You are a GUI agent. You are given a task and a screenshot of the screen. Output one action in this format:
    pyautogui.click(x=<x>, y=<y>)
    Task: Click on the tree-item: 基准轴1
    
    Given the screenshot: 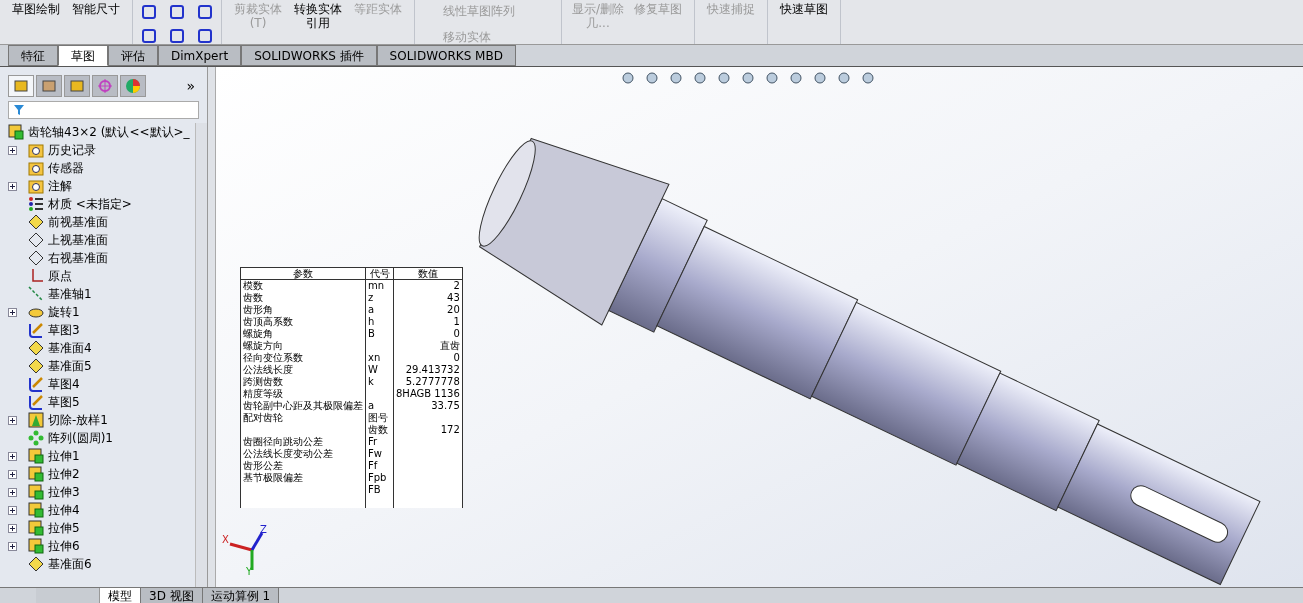 What is the action you would take?
    pyautogui.click(x=70, y=294)
    